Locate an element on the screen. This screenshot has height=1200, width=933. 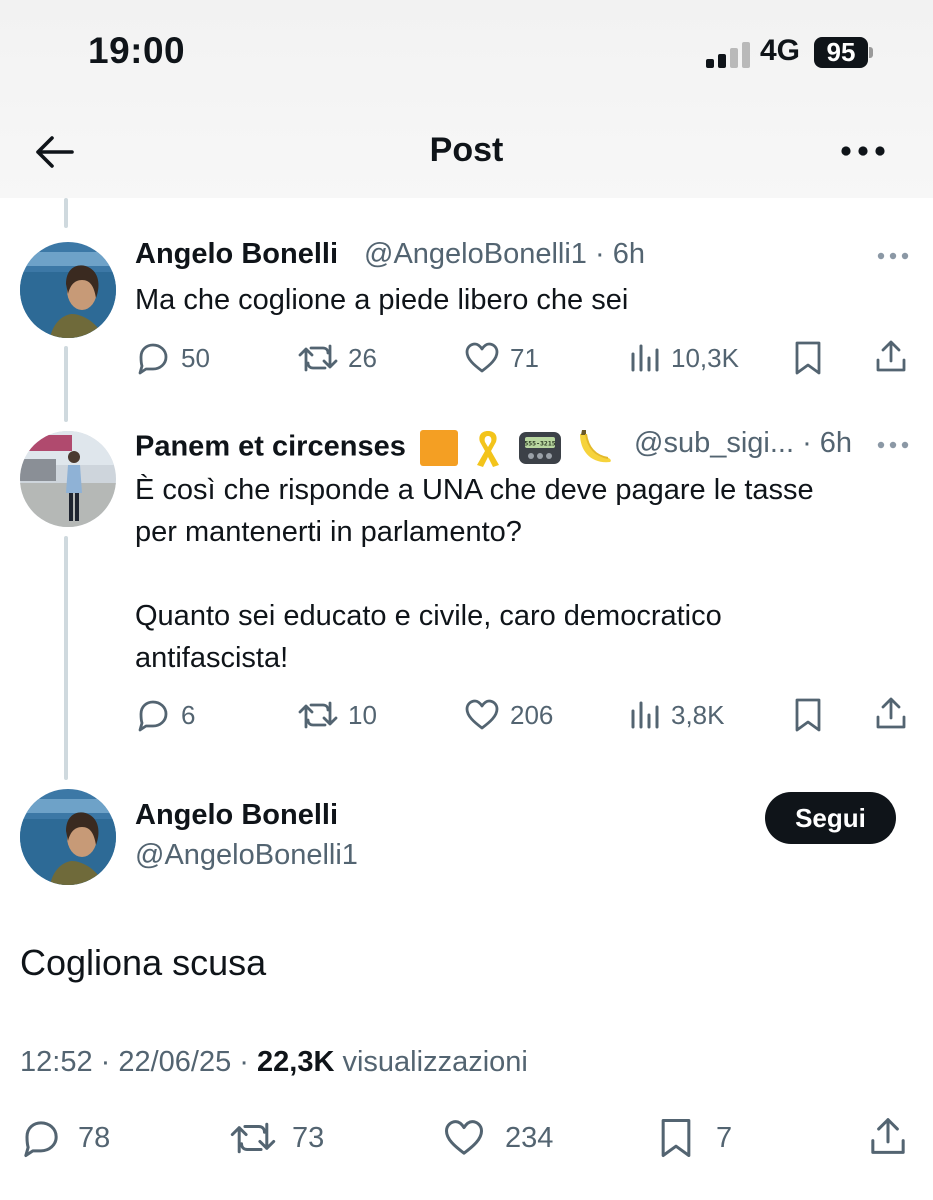
post-text: Cogliona scusa is located at coordinates (143, 962).